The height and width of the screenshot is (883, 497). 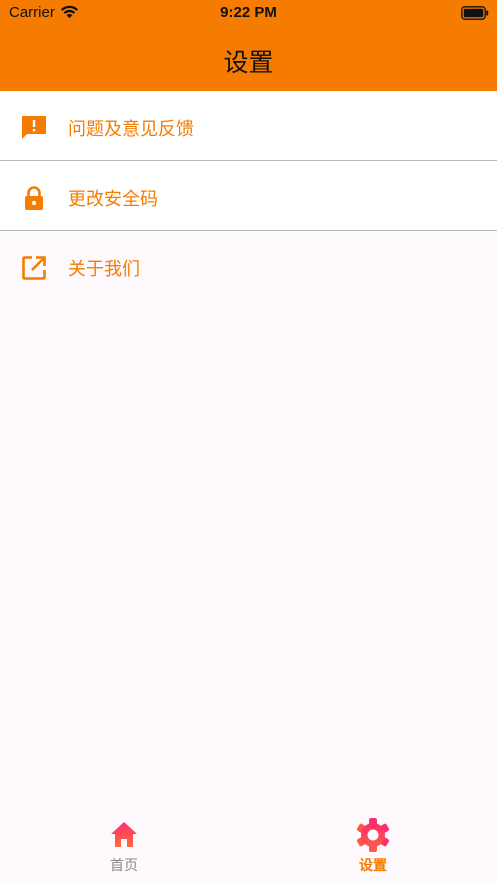 What do you see at coordinates (248, 126) in the screenshot?
I see `settings-item-feedback: 问题及意见反馈` at bounding box center [248, 126].